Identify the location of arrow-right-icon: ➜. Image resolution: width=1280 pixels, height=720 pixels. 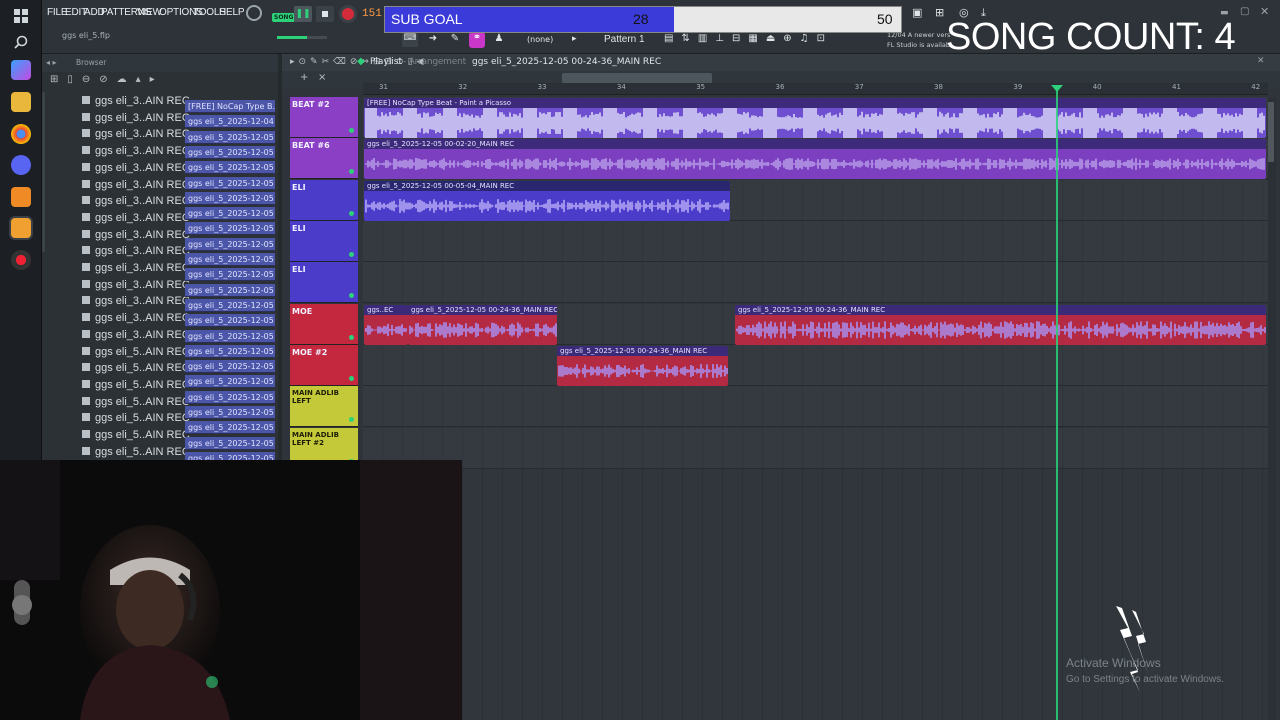
(433, 40).